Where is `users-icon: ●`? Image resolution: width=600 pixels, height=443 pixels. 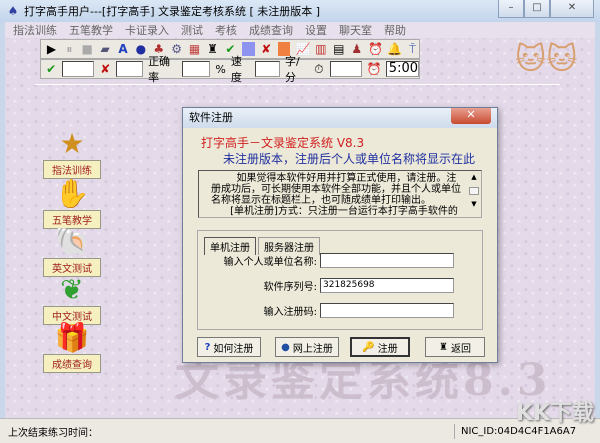 users-icon: ● is located at coordinates (140, 49).